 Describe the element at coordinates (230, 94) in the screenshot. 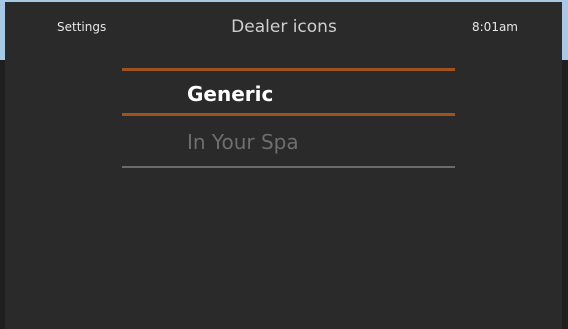

I see `list-item-label: Generic` at that location.